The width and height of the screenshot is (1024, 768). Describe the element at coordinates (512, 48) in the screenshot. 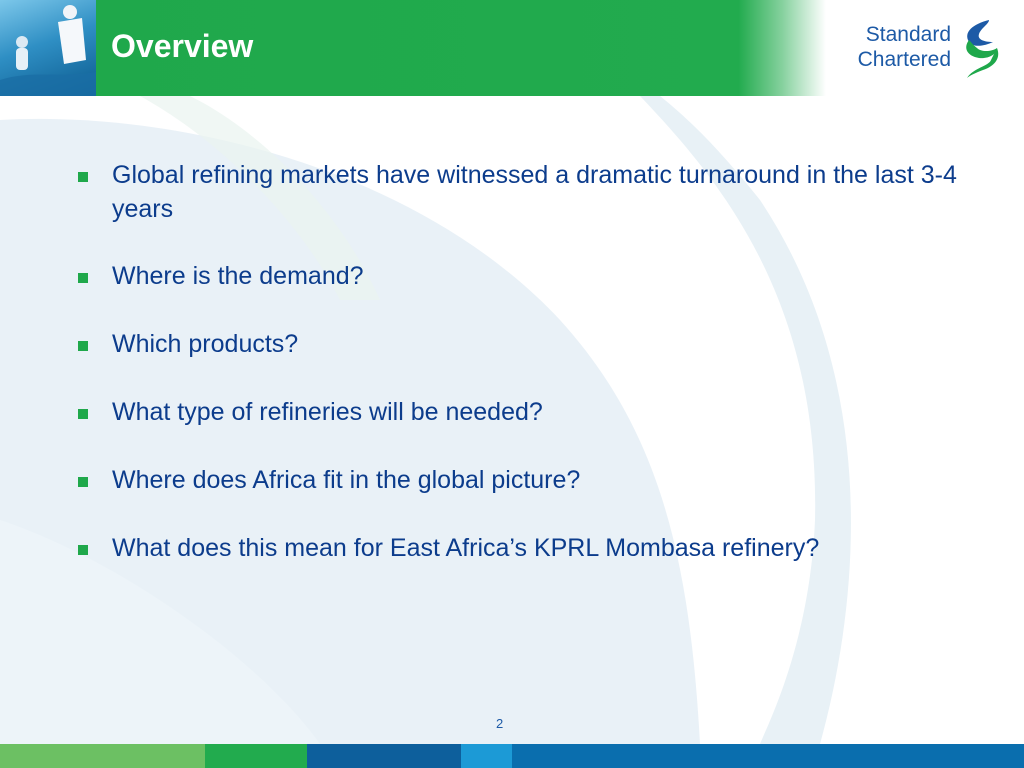

I see `slide-header: Overview Standard Chartered` at that location.